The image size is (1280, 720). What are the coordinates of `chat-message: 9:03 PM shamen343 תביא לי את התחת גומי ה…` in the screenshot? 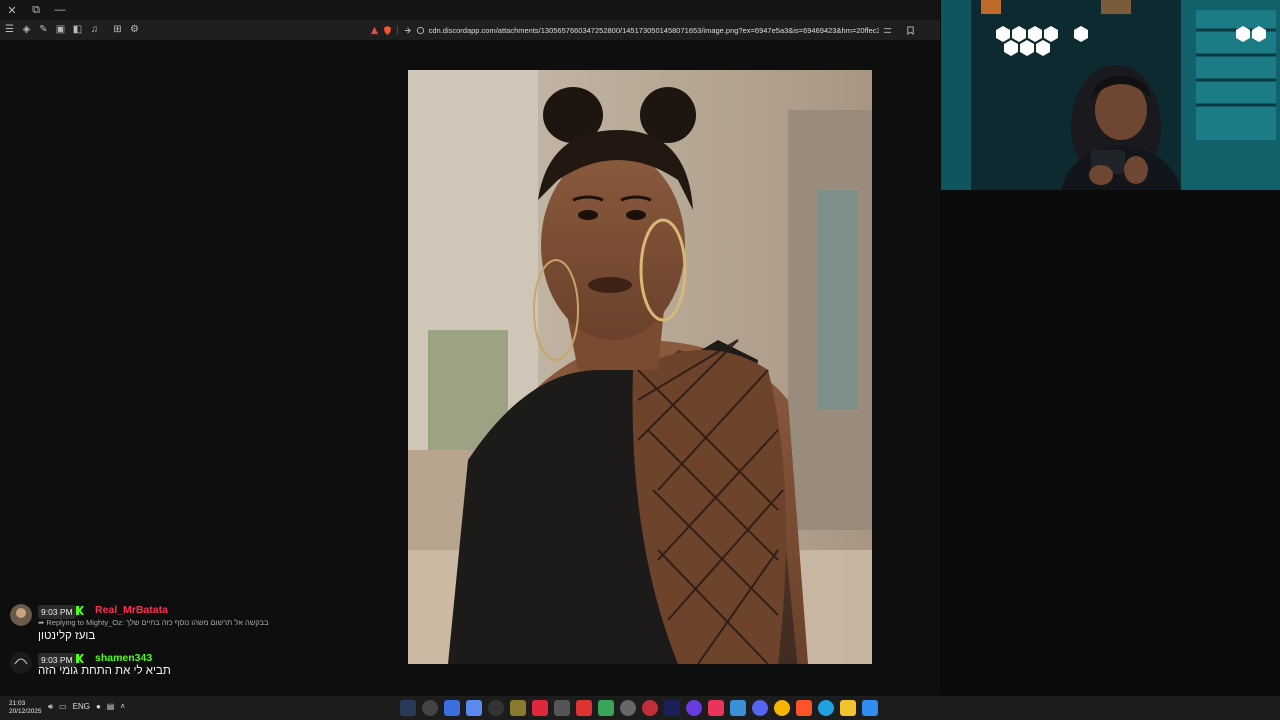 It's located at (208, 675).